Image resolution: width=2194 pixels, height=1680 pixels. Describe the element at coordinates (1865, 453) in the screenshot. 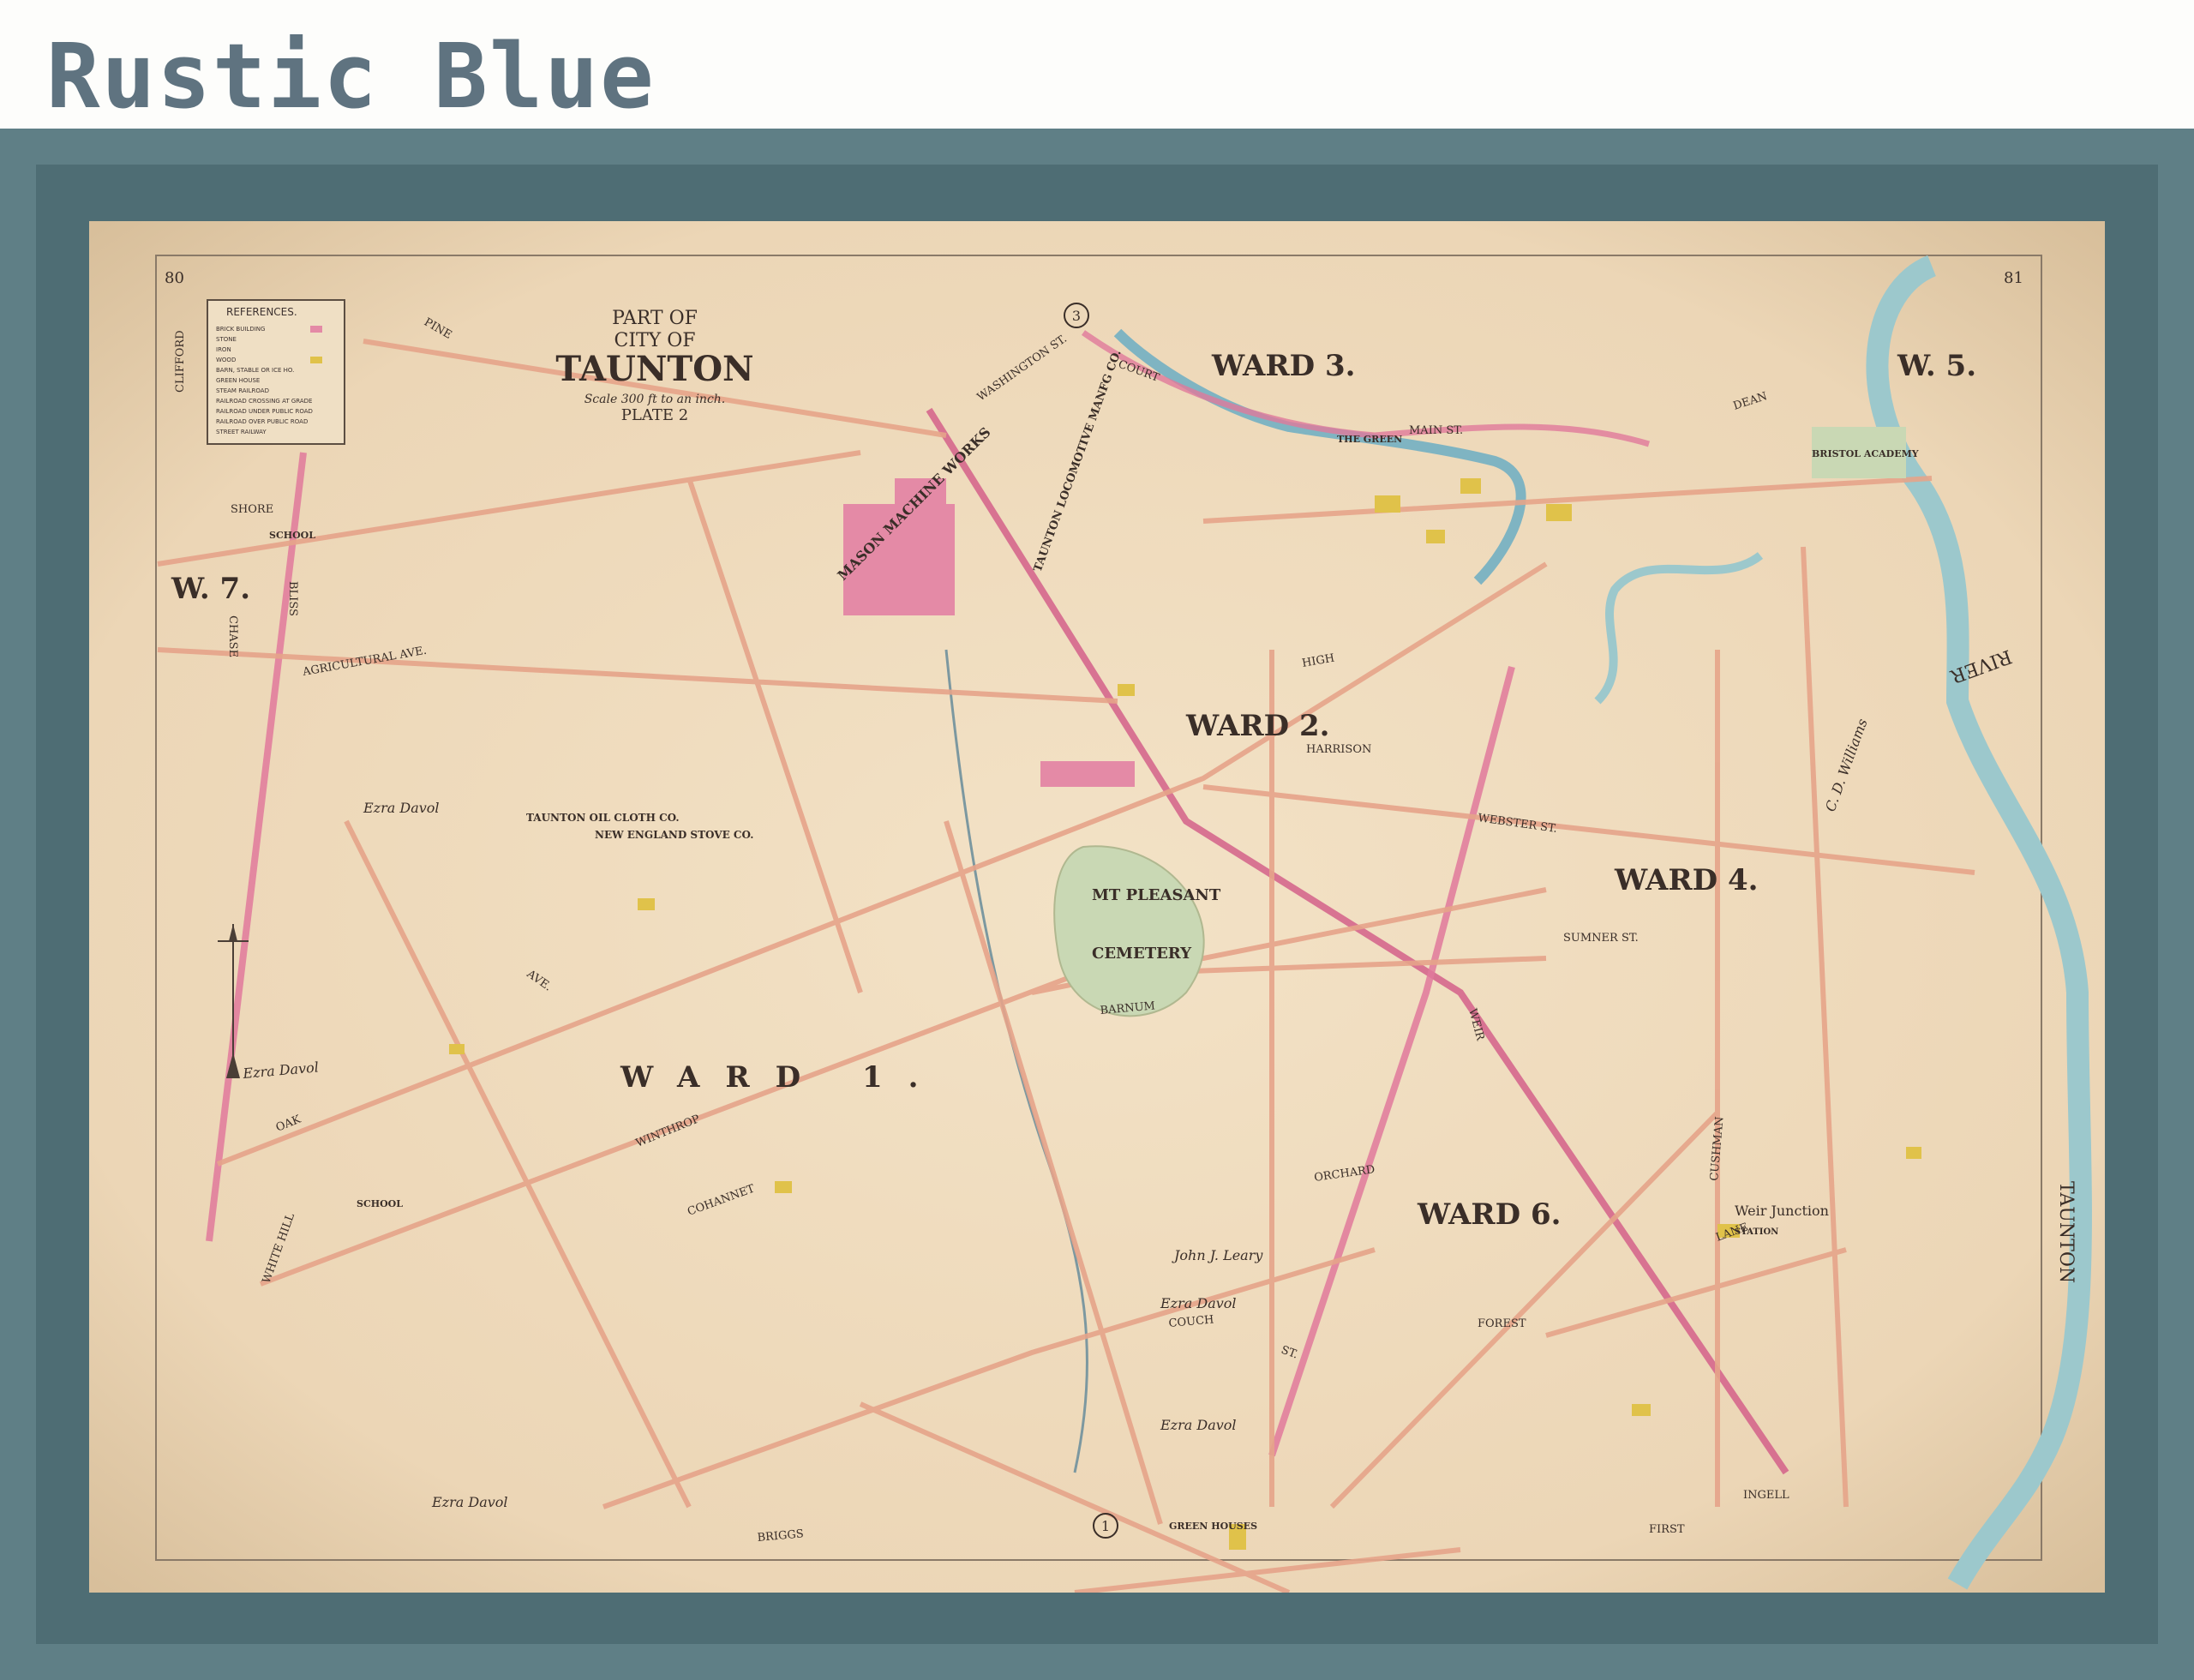

I see `place-label: BRISTOL ACADEMY` at that location.